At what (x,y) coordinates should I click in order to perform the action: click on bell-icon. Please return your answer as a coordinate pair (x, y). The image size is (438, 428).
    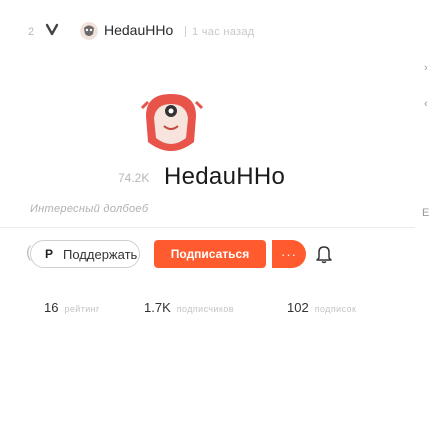
    Looking at the image, I should click on (324, 254).